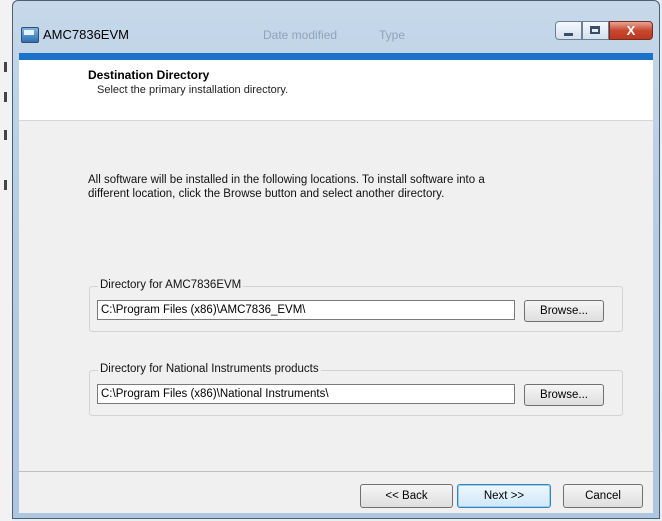 The width and height of the screenshot is (662, 521). I want to click on maximize-icon, so click(595, 30).